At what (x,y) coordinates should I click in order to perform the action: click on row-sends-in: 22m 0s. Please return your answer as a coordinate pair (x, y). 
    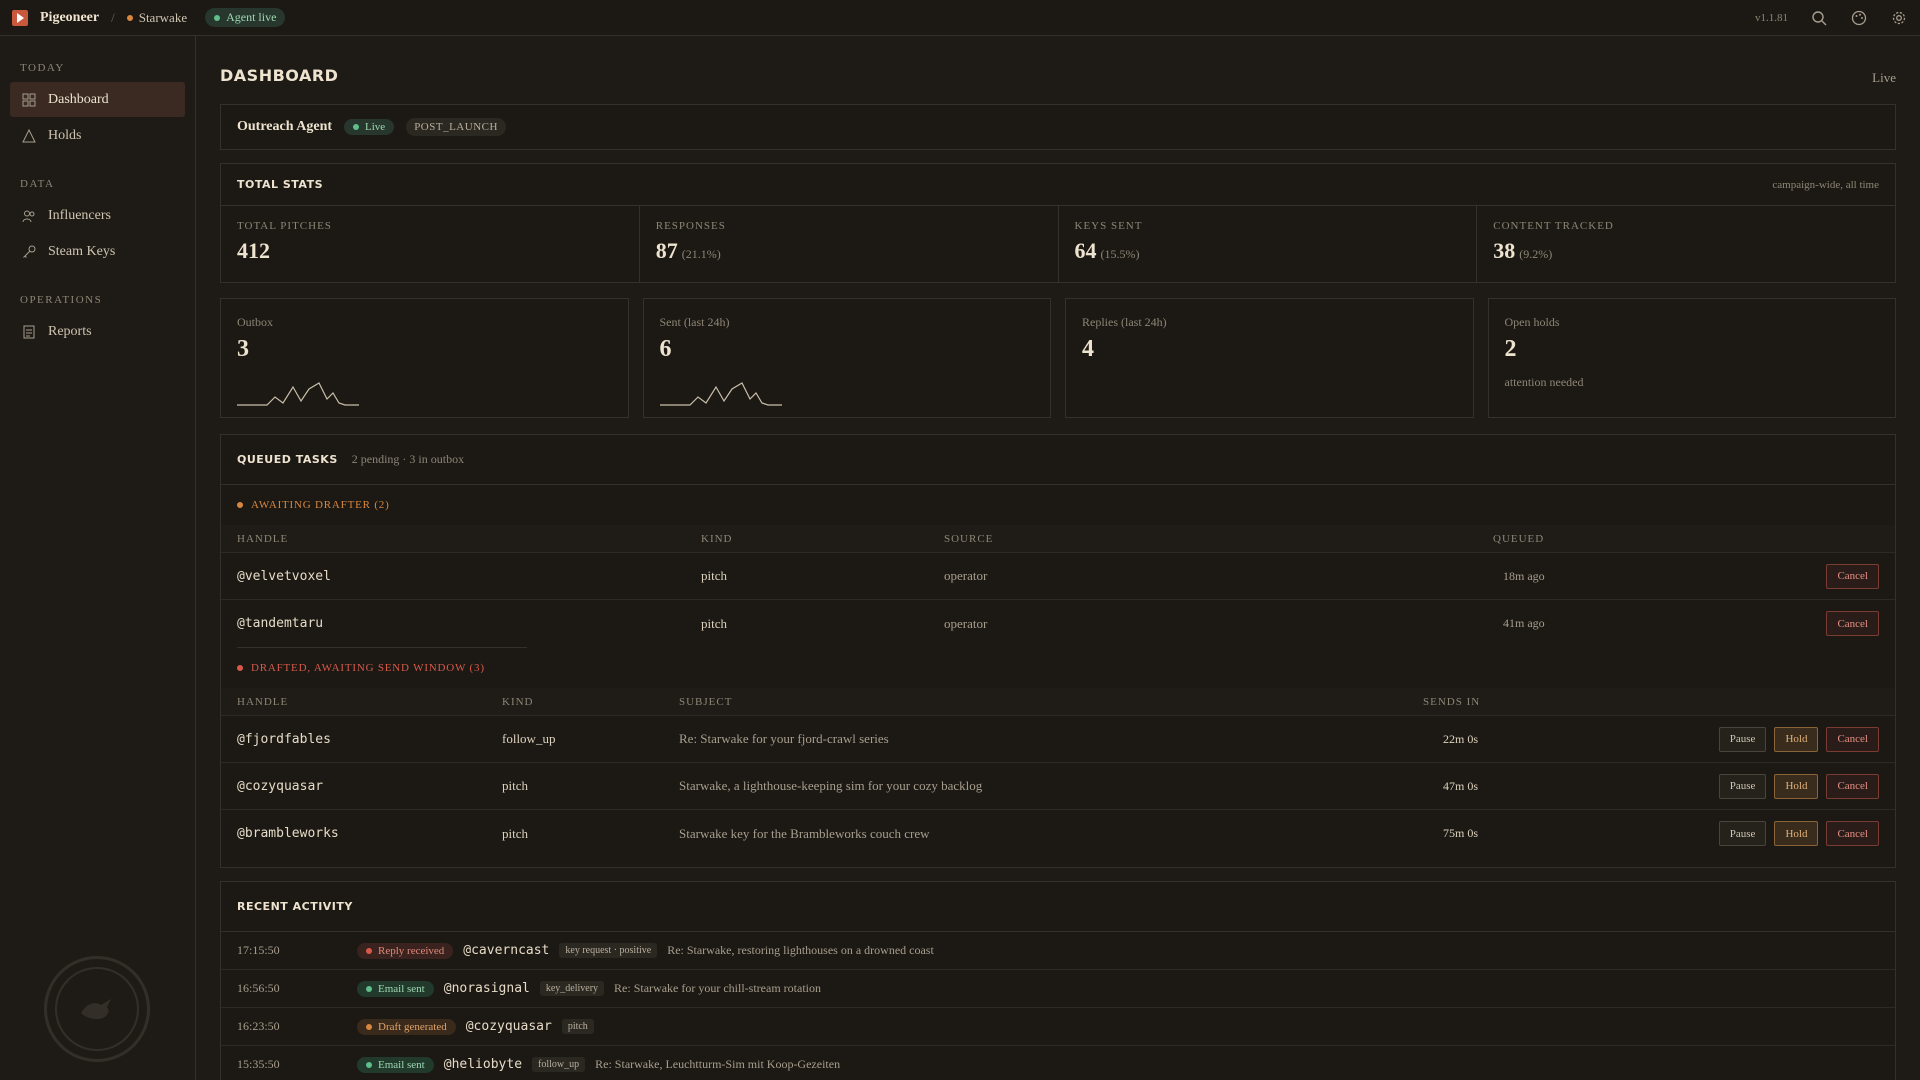
    Looking at the image, I should click on (1461, 738).